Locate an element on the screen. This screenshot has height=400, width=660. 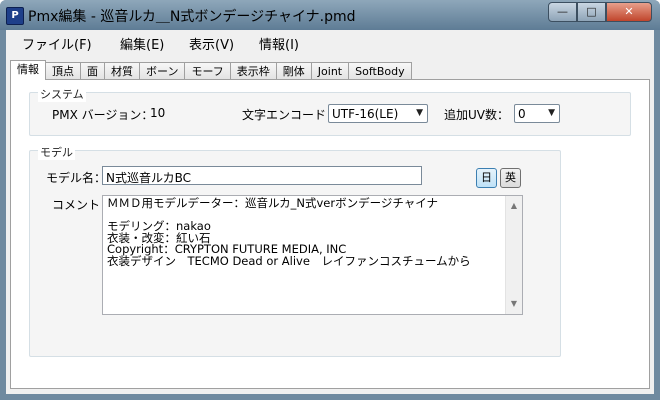
tab-bone: ボーン is located at coordinates (162, 70).